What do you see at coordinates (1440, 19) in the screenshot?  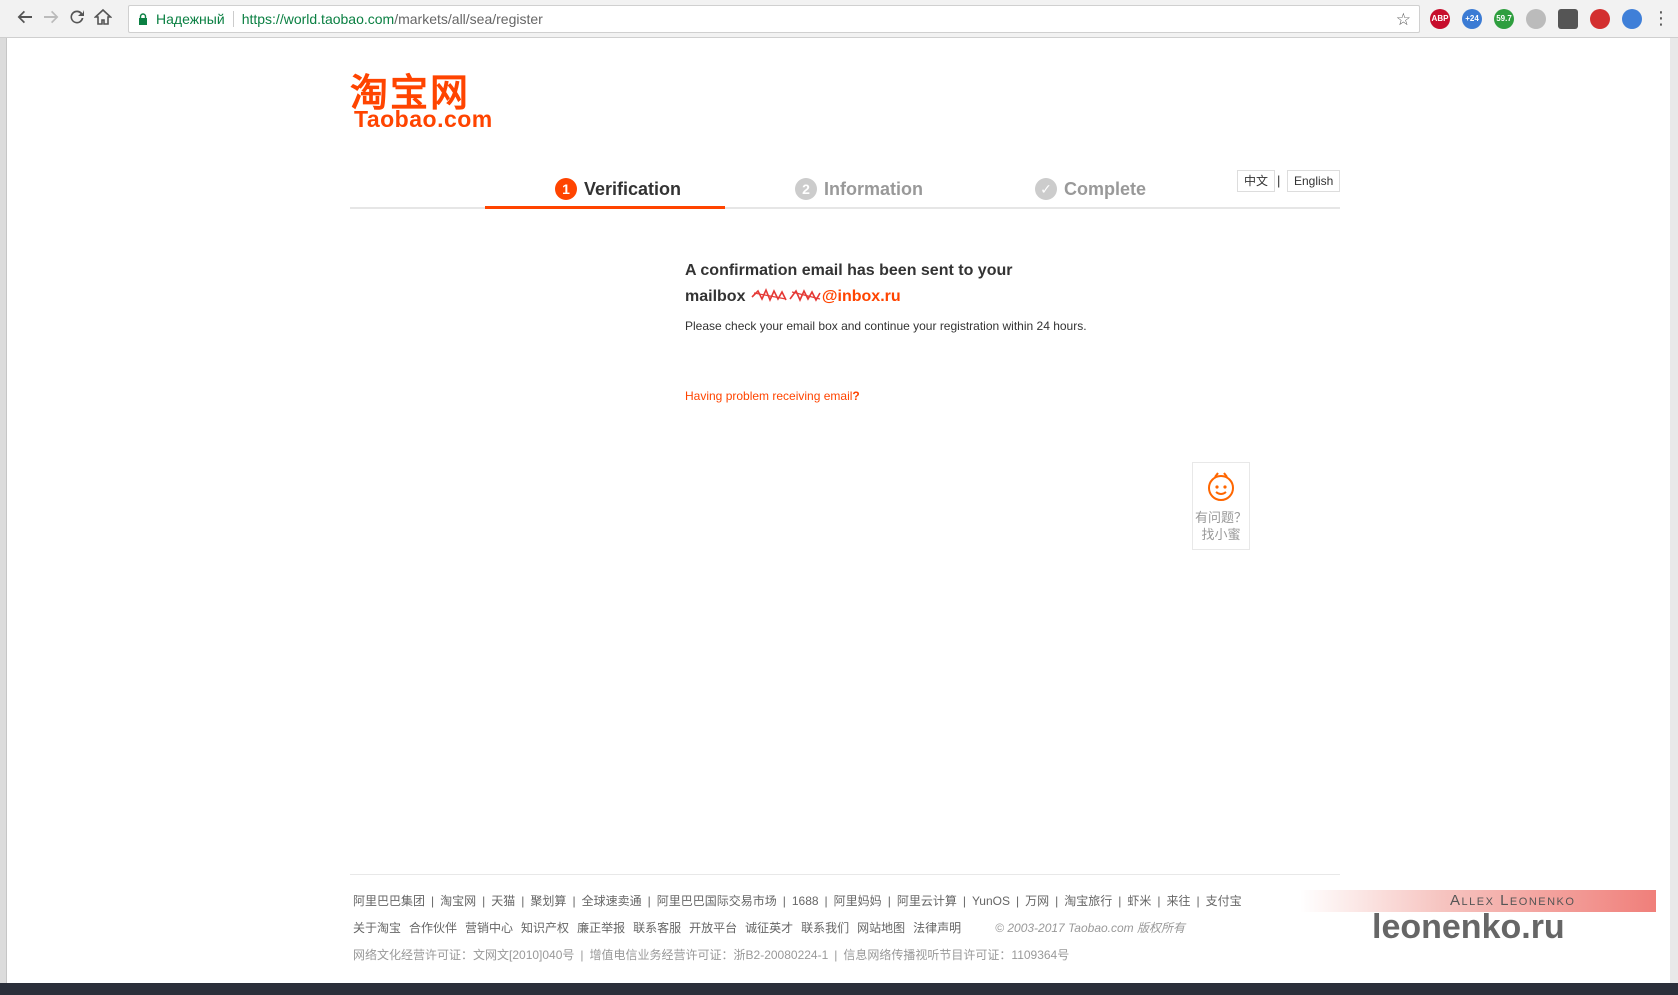 I see `adblock-plus-icon: ABP` at bounding box center [1440, 19].